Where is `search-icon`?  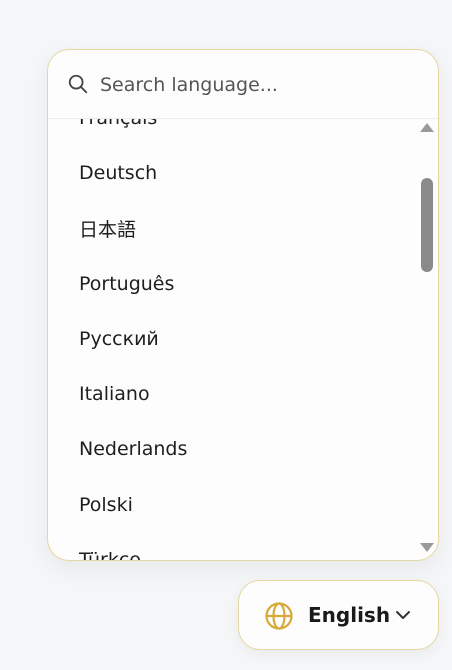
search-icon is located at coordinates (78, 84).